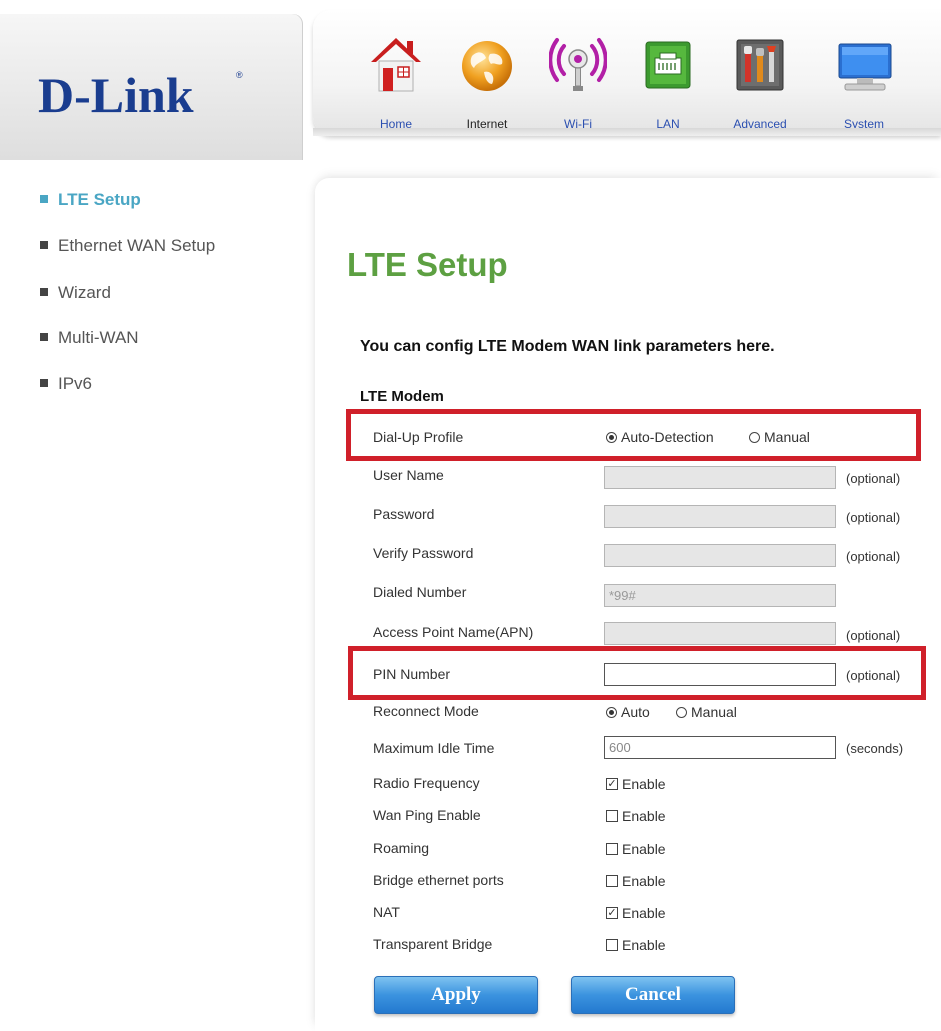  Describe the element at coordinates (99, 199) in the screenshot. I see `sidebar-item-label: LTE Setup` at that location.